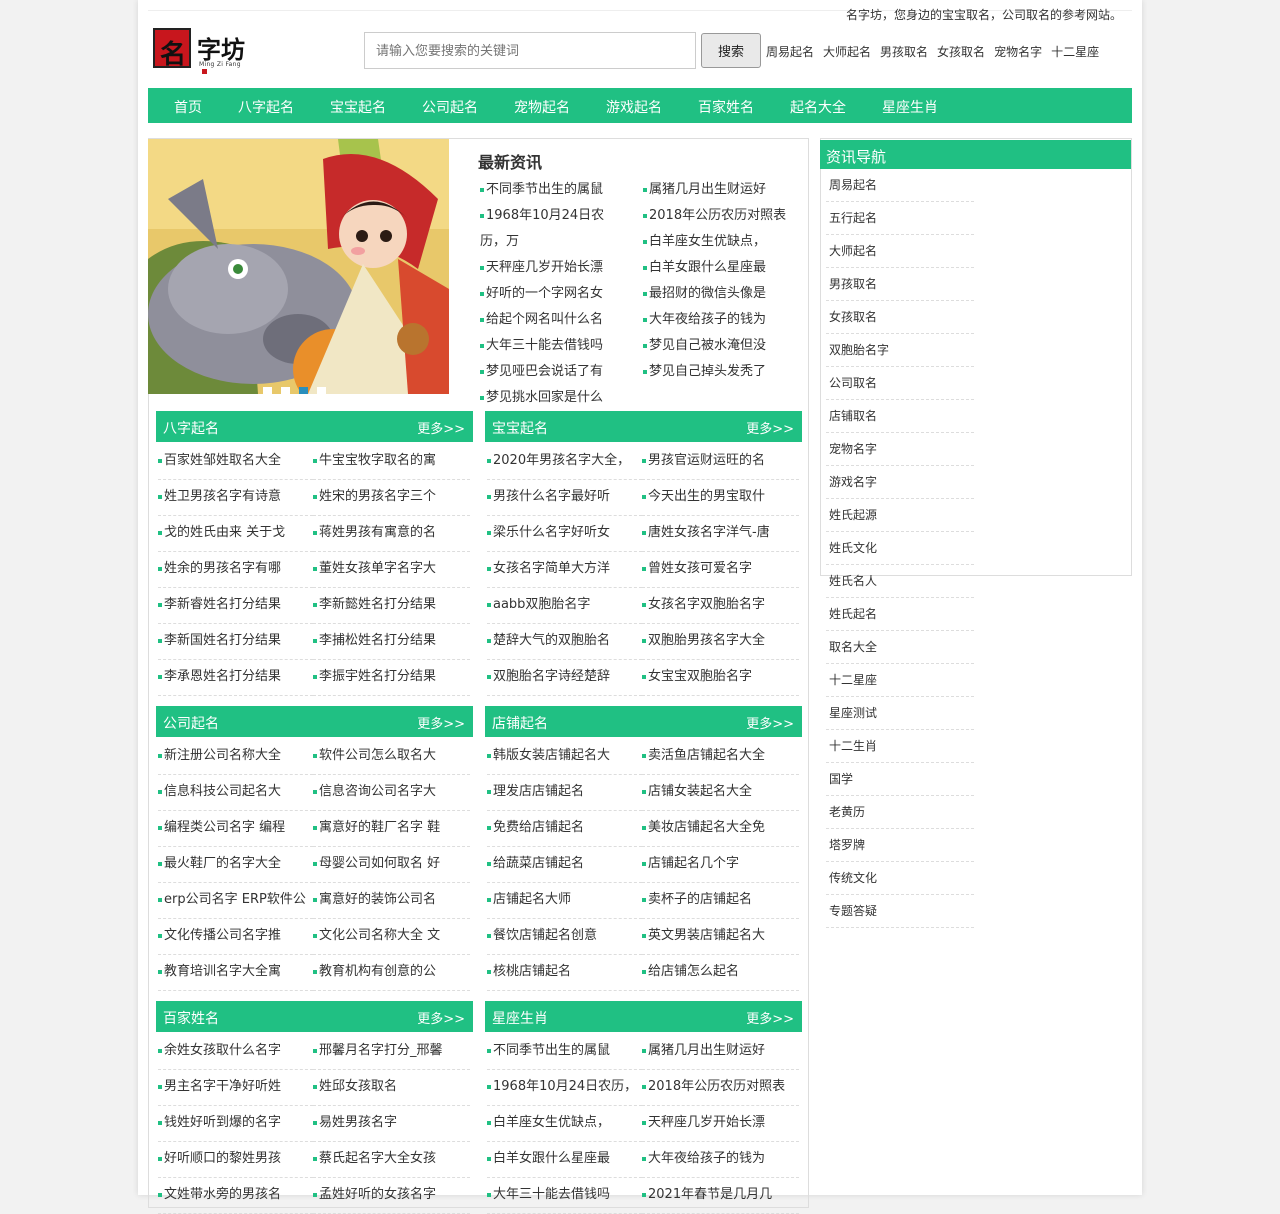 The height and width of the screenshot is (1214, 1280). Describe the element at coordinates (790, 52) in the screenshot. I see `quick-link-zhouyi: 周易起名` at that location.